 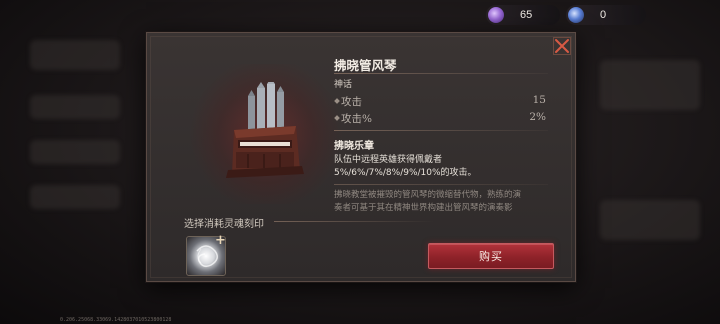 I want to click on resource-blue-gem: 0, so click(x=606, y=15).